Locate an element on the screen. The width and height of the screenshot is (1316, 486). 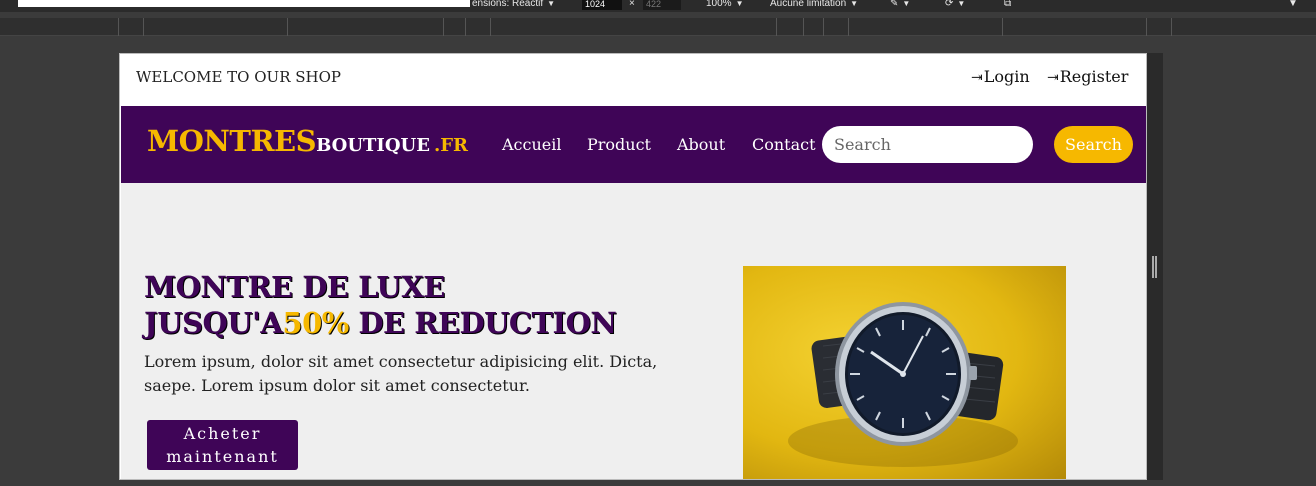
buy-now-button: Acheter maintenant is located at coordinates (222, 445).